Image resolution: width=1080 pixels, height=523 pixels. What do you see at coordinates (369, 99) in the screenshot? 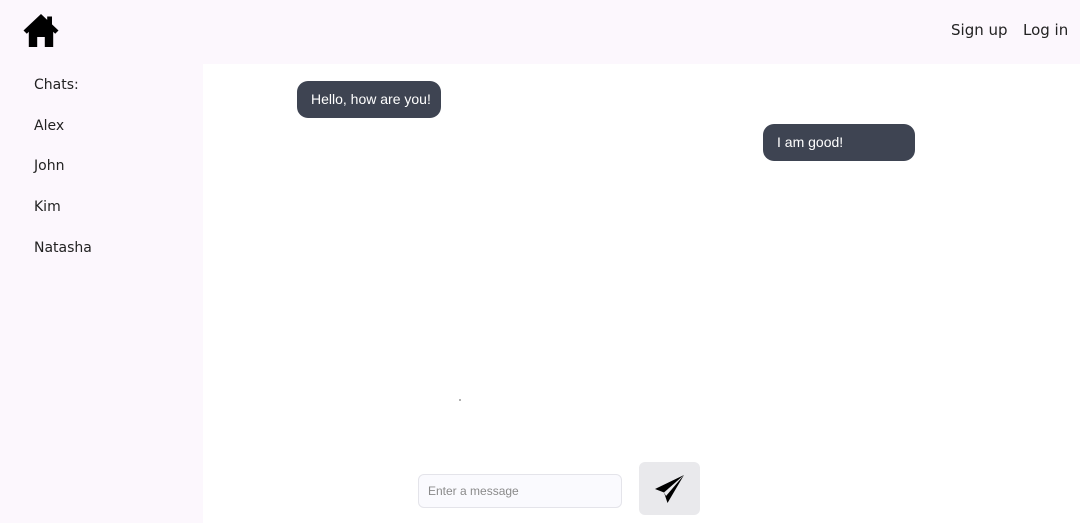
I see `message-bubble-received: Hello, how are you!` at bounding box center [369, 99].